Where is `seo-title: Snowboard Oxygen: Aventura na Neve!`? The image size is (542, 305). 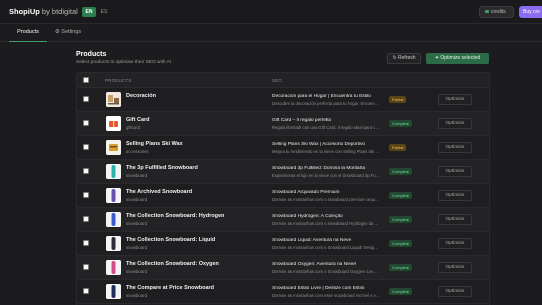 seo-title: Snowboard Oxygen: Aventura na Neve! is located at coordinates (314, 264).